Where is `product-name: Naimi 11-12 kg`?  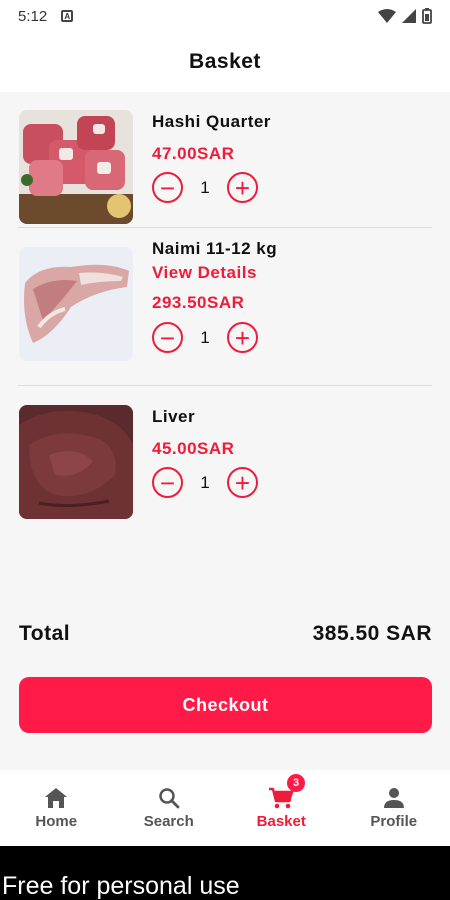
product-name: Naimi 11-12 kg is located at coordinates (215, 248).